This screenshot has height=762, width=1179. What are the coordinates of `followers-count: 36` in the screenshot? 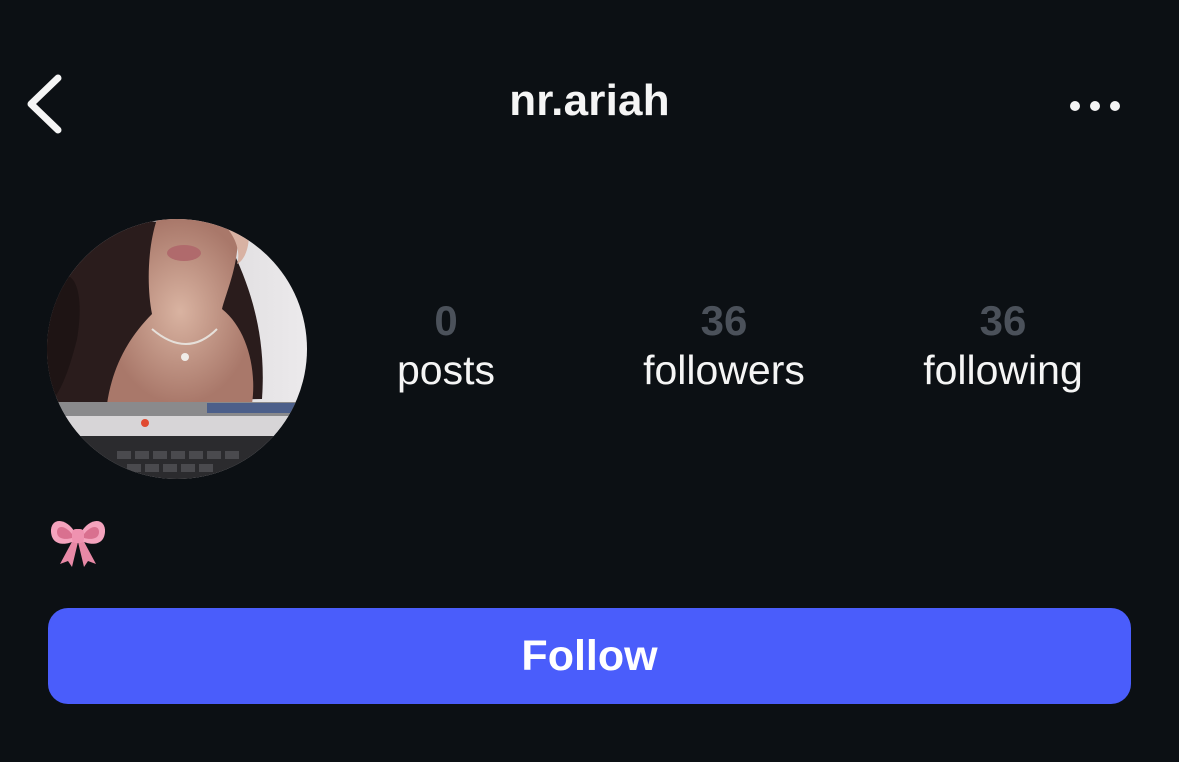 It's located at (724, 320).